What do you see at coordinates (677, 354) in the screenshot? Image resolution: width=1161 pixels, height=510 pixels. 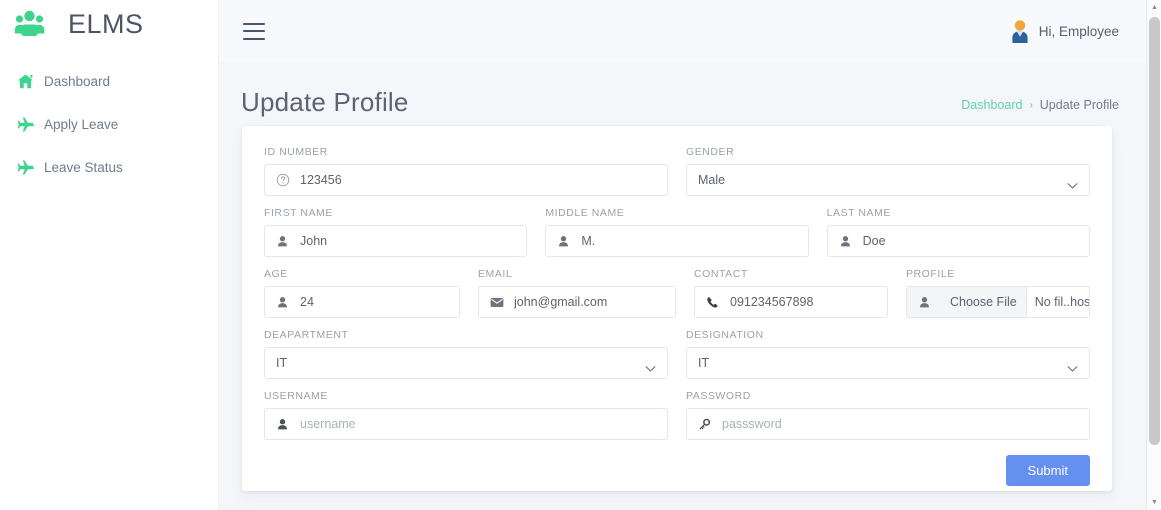 I see `form-row-job: DEAPARTMENT IT DESIGNATION IT` at bounding box center [677, 354].